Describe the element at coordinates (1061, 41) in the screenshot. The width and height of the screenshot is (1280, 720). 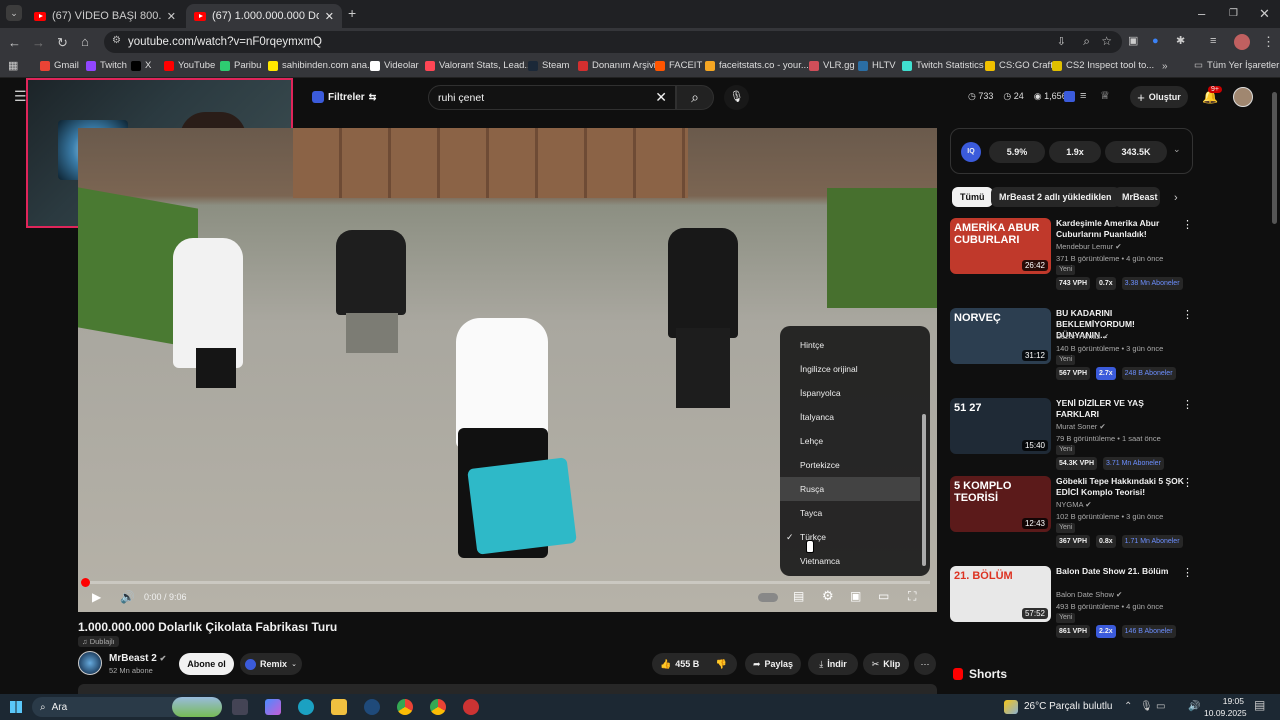
I see `install-icon: ⇩` at that location.